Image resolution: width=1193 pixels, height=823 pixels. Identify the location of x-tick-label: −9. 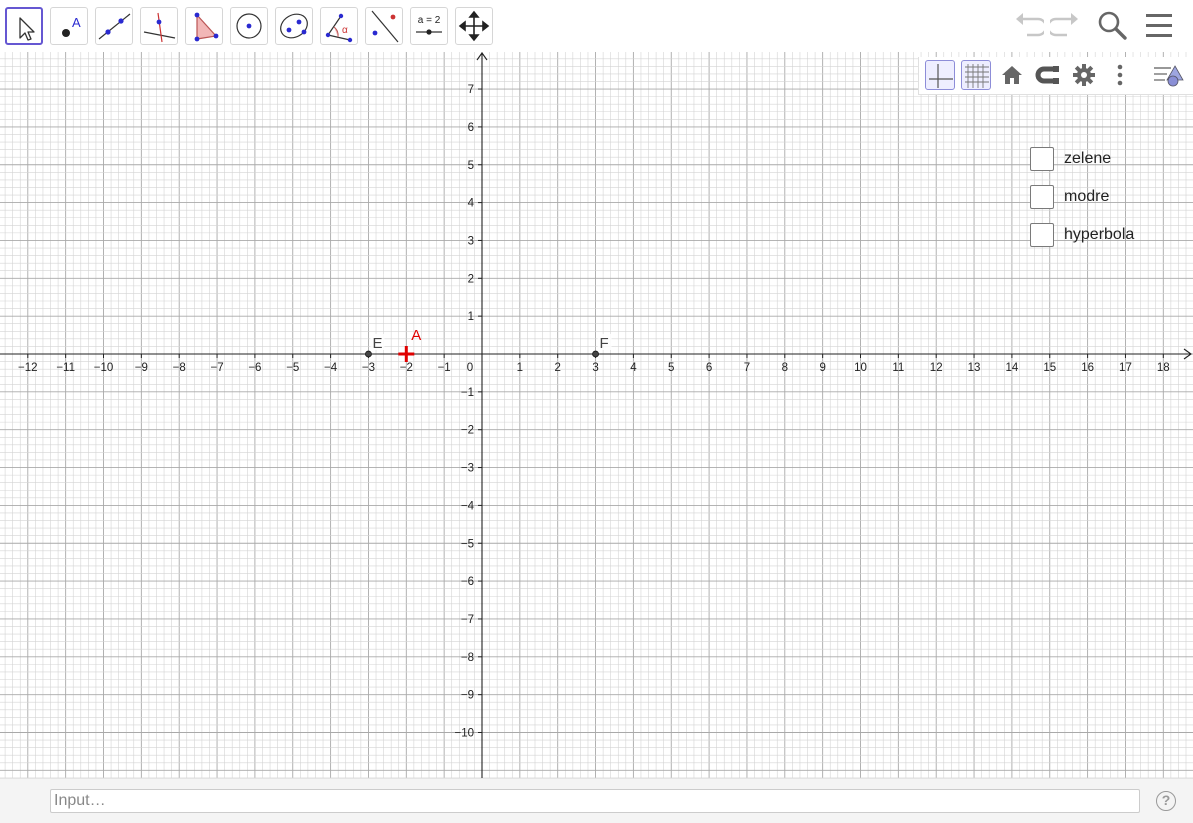
(141, 368).